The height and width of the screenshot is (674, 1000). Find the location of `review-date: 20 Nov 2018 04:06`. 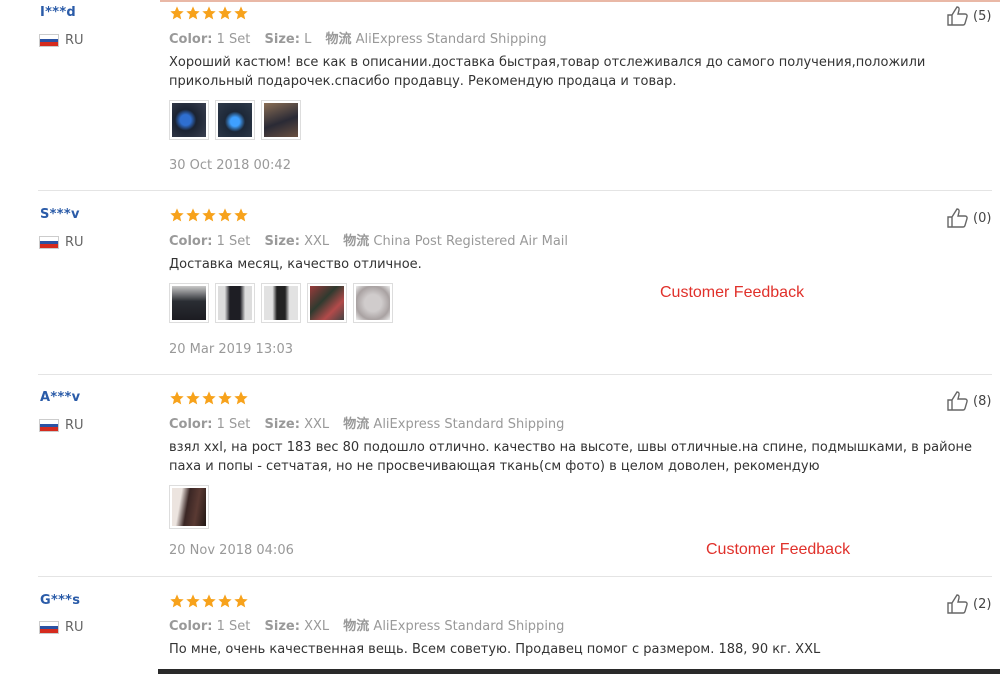

review-date: 20 Nov 2018 04:06 is located at coordinates (231, 550).